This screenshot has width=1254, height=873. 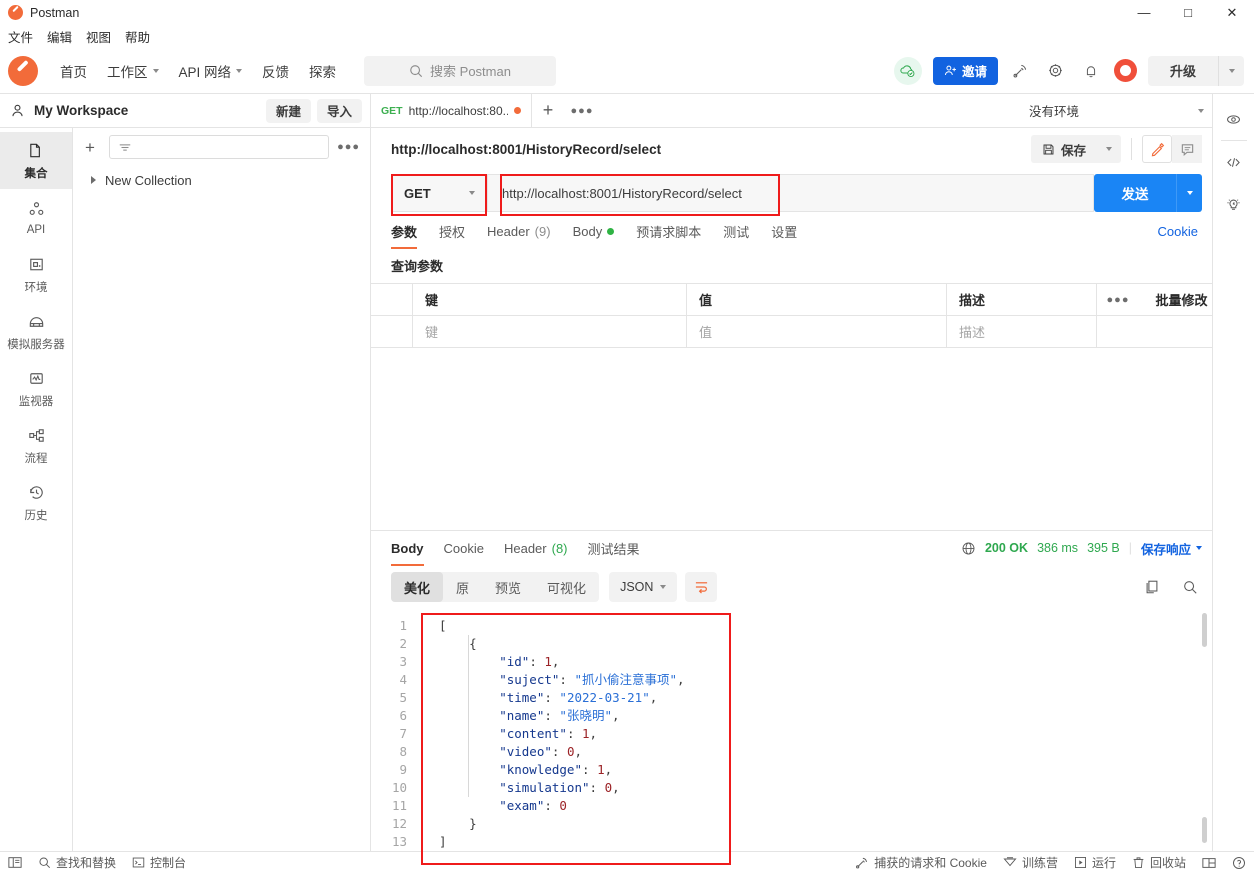 I want to click on tab-settings: 设置, so click(x=784, y=231).